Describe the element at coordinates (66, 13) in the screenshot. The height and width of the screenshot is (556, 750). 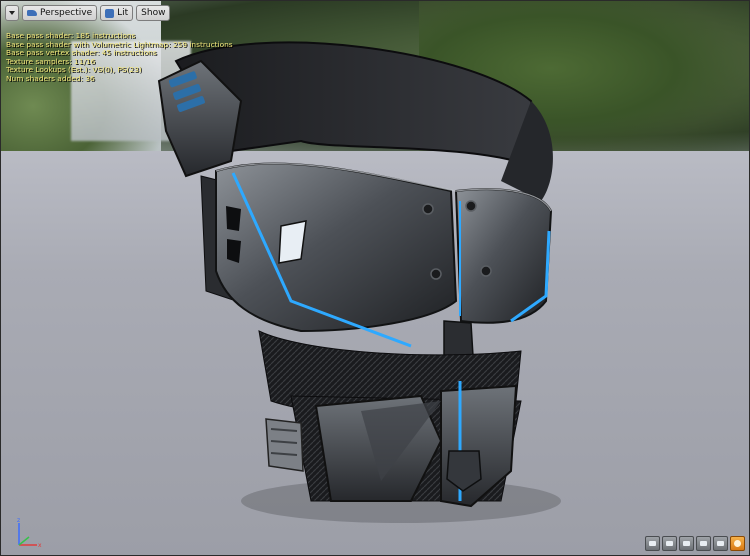
I see `perspective-label: Perspective` at that location.